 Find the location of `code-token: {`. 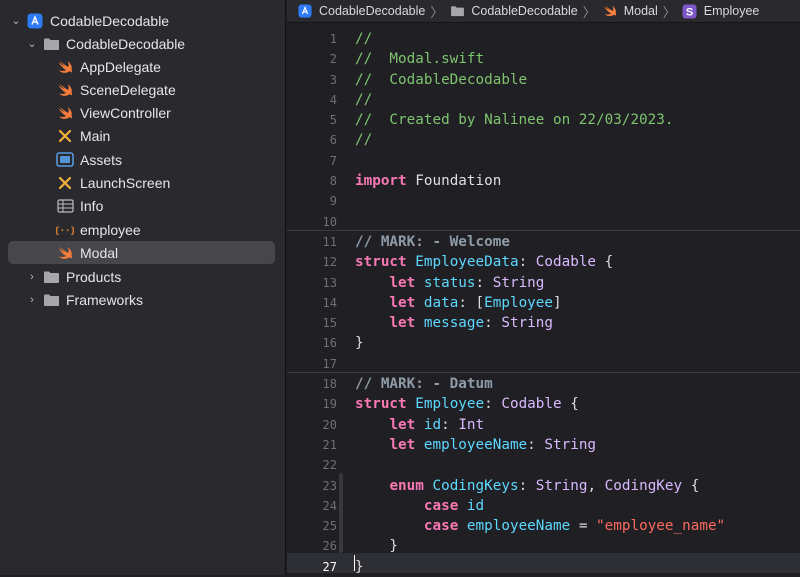

code-token: { is located at coordinates (570, 404).